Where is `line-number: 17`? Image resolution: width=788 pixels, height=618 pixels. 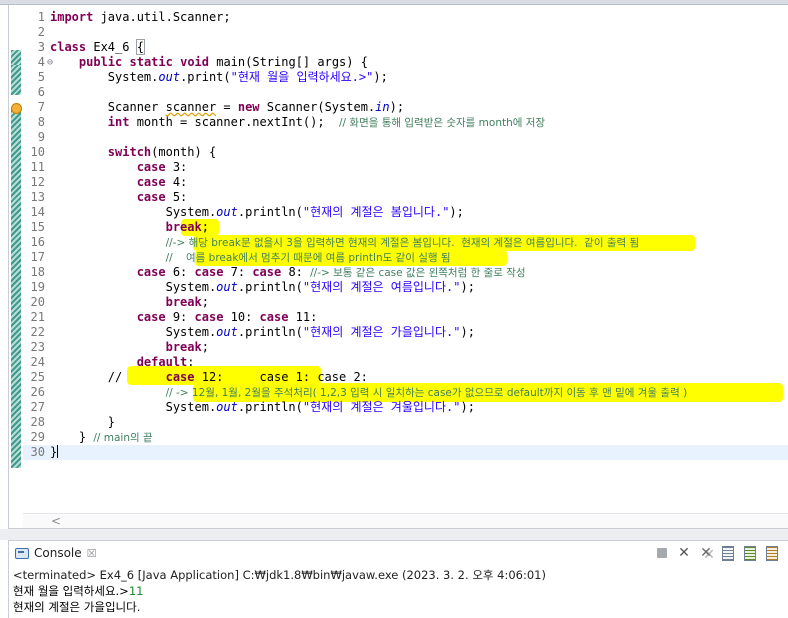 line-number: 17 is located at coordinates (37, 257).